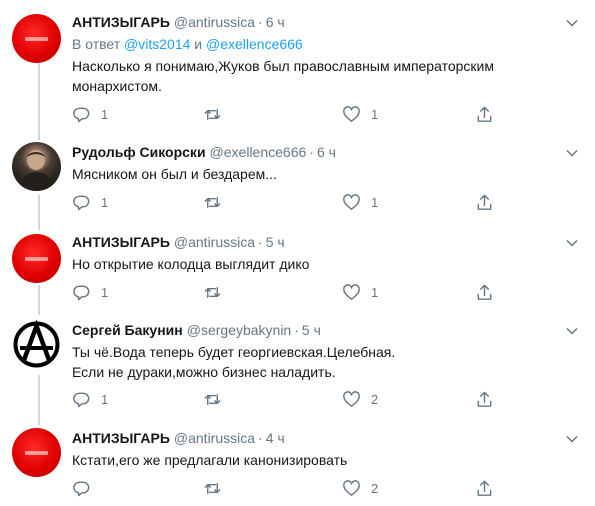 This screenshot has height=506, width=595. I want to click on user-handle: @sergeybakynin, so click(239, 330).